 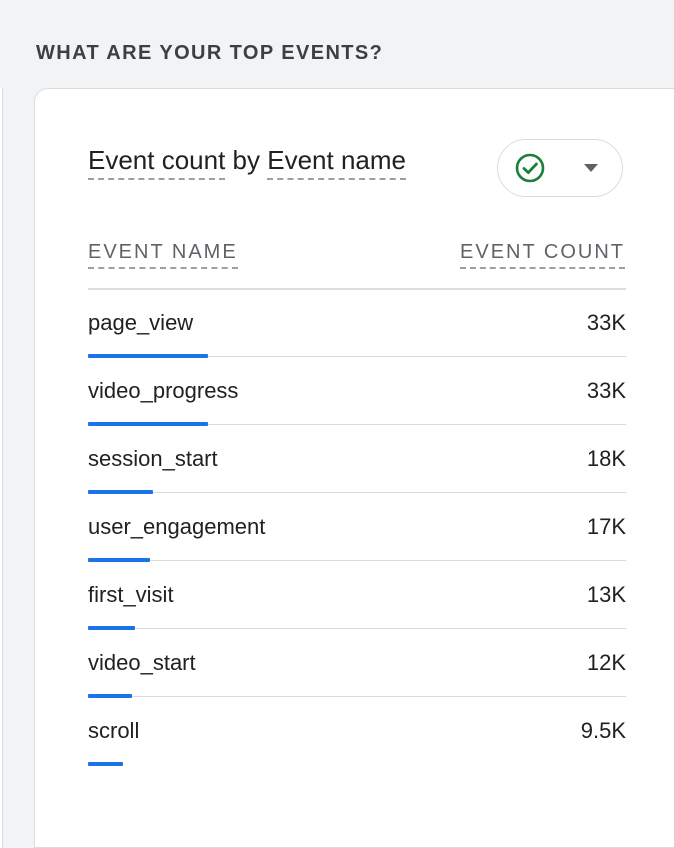 I want to click on column-header-event-name: EVENT NAME, so click(x=163, y=255).